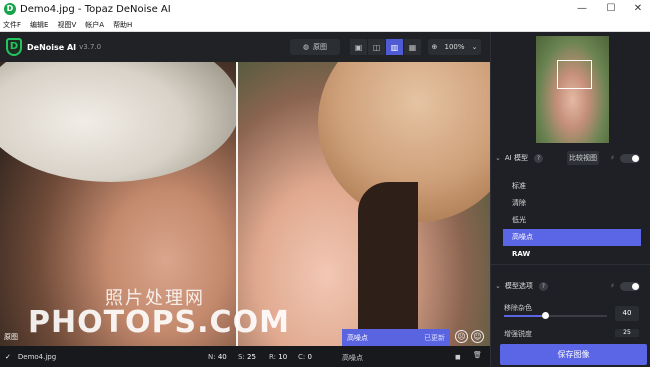  Describe the element at coordinates (630, 158) in the screenshot. I see `ai-model-toggle` at that location.